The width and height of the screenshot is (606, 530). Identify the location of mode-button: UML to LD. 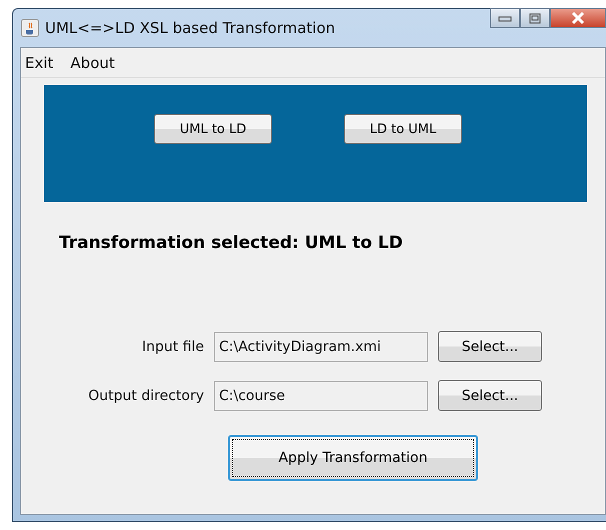
(213, 129).